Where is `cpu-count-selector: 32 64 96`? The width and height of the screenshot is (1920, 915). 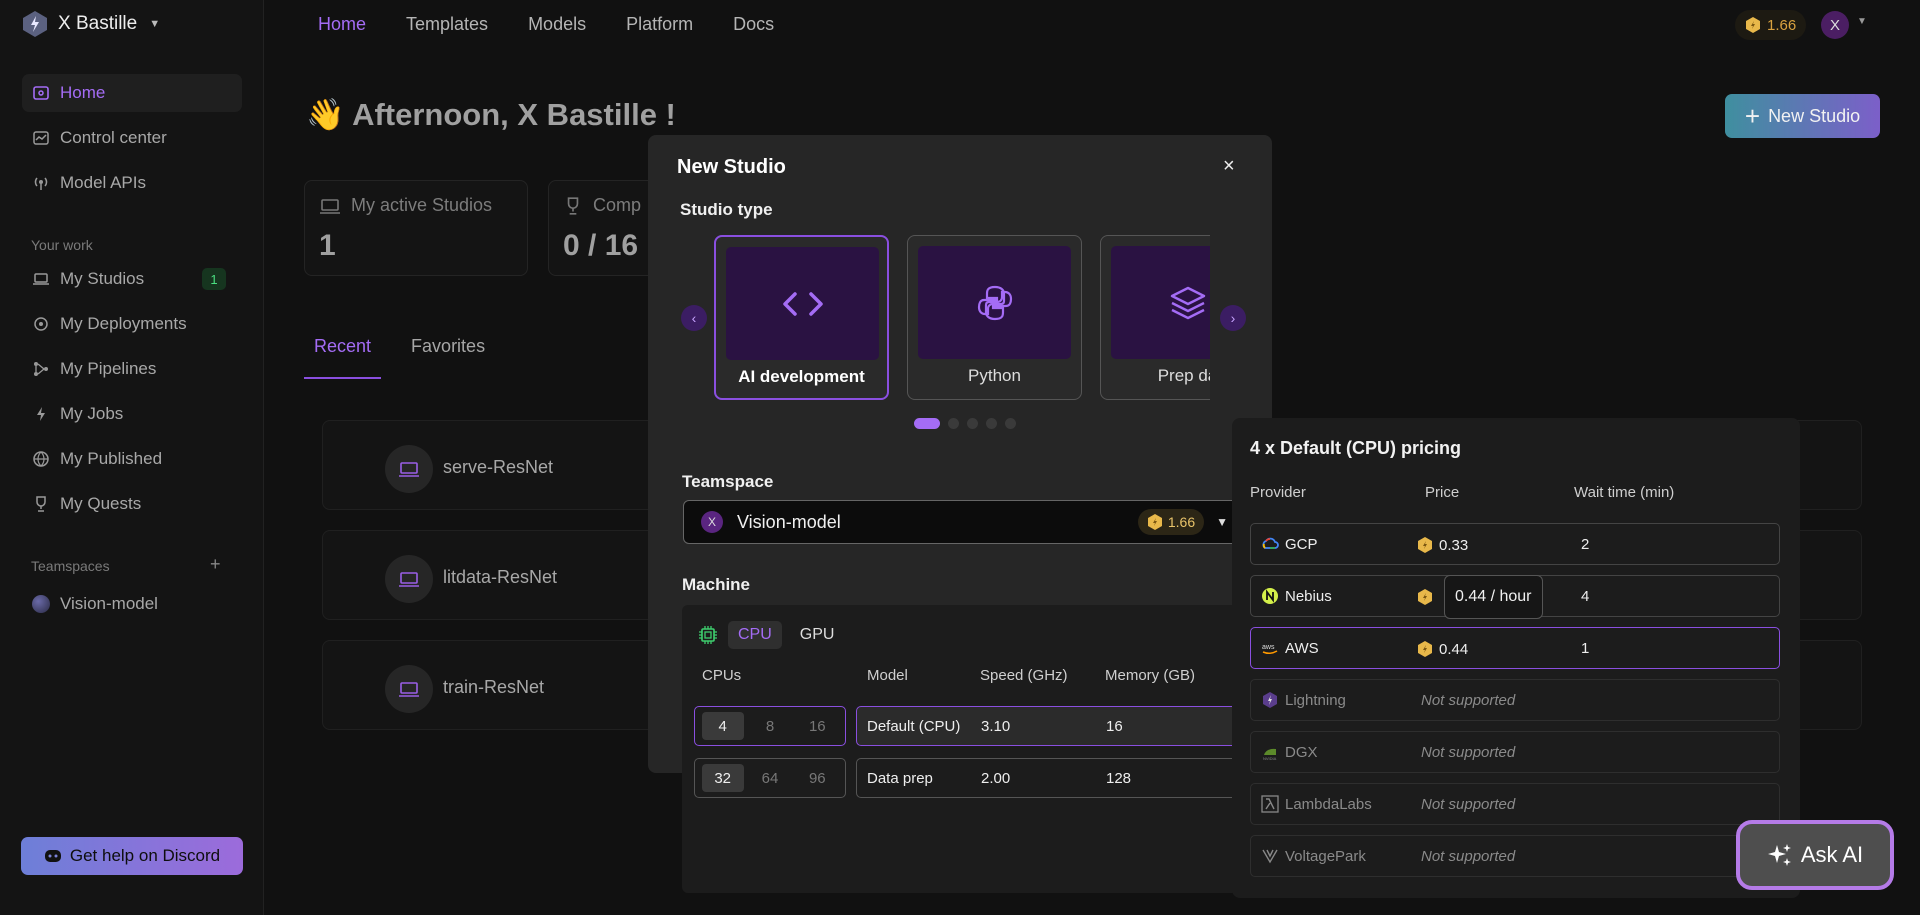
cpu-count-selector: 32 64 96 is located at coordinates (770, 778).